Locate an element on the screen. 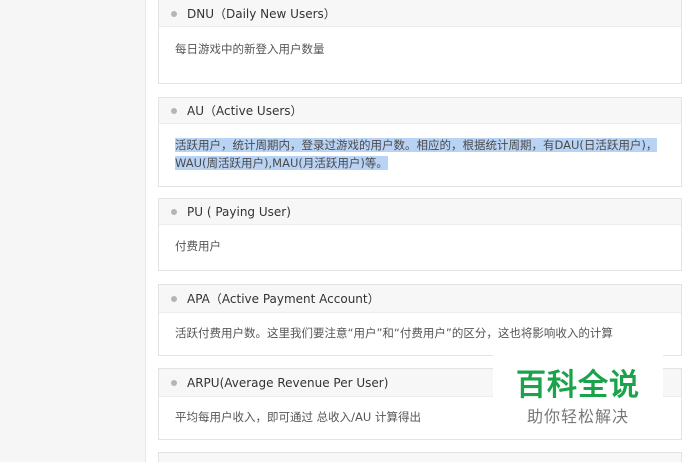 The image size is (691, 462). card-body: 每日游戏中的新登入用户数量 is located at coordinates (420, 47).